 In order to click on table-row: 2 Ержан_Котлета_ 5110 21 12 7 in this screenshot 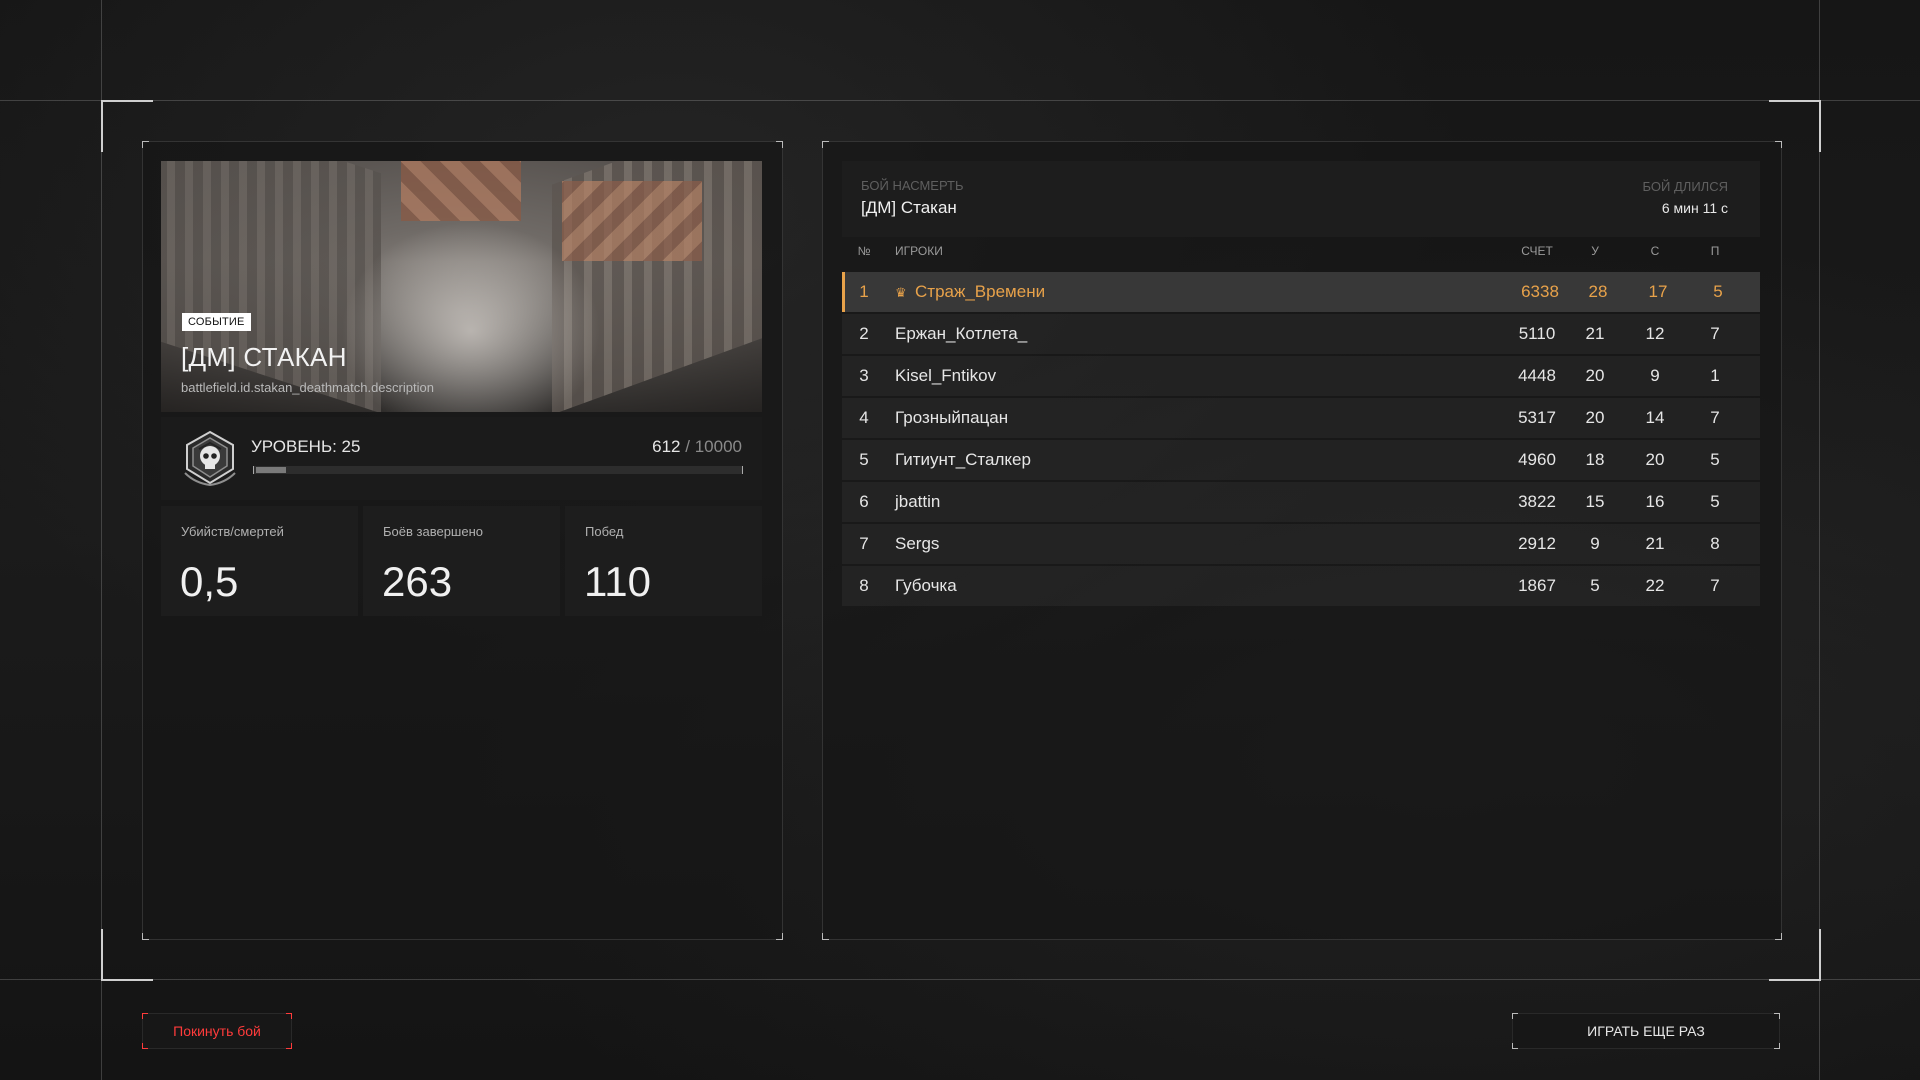, I will do `click(1301, 334)`.